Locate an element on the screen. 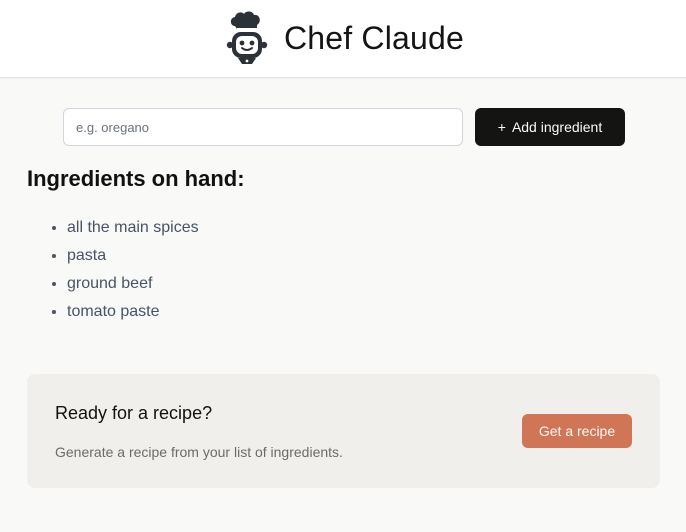  app-title: Chef Claude is located at coordinates (374, 38).